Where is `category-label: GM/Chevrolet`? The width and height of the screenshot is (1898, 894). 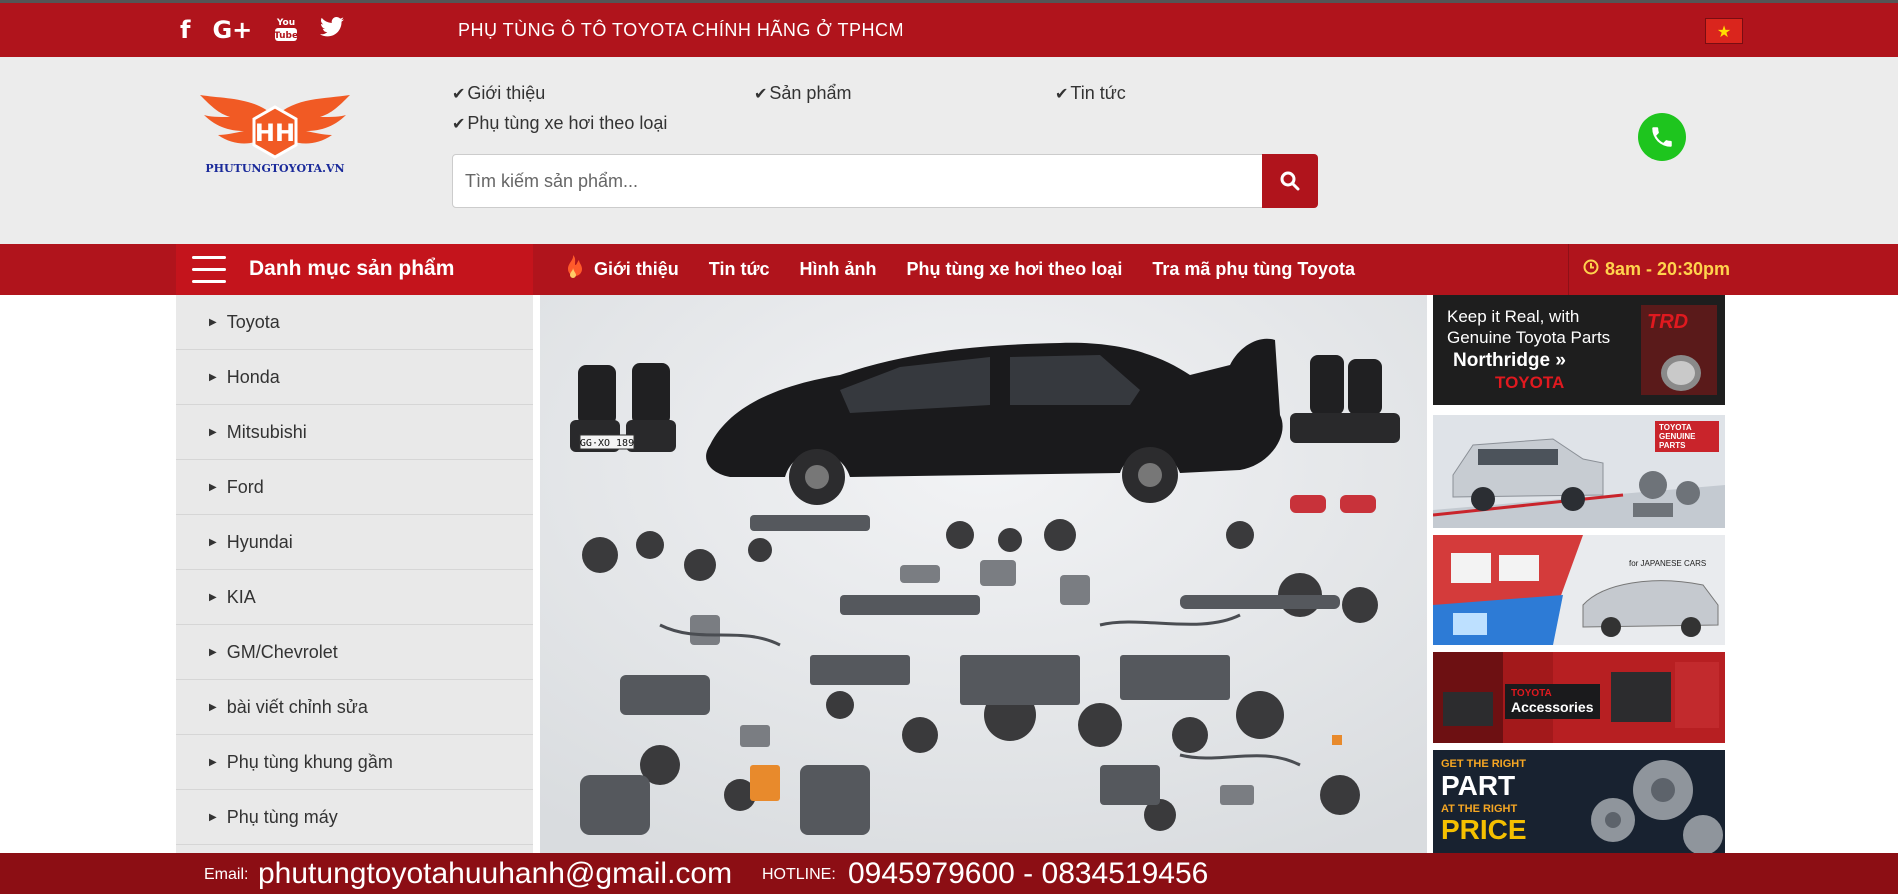
category-label: GM/Chevrolet is located at coordinates (282, 651).